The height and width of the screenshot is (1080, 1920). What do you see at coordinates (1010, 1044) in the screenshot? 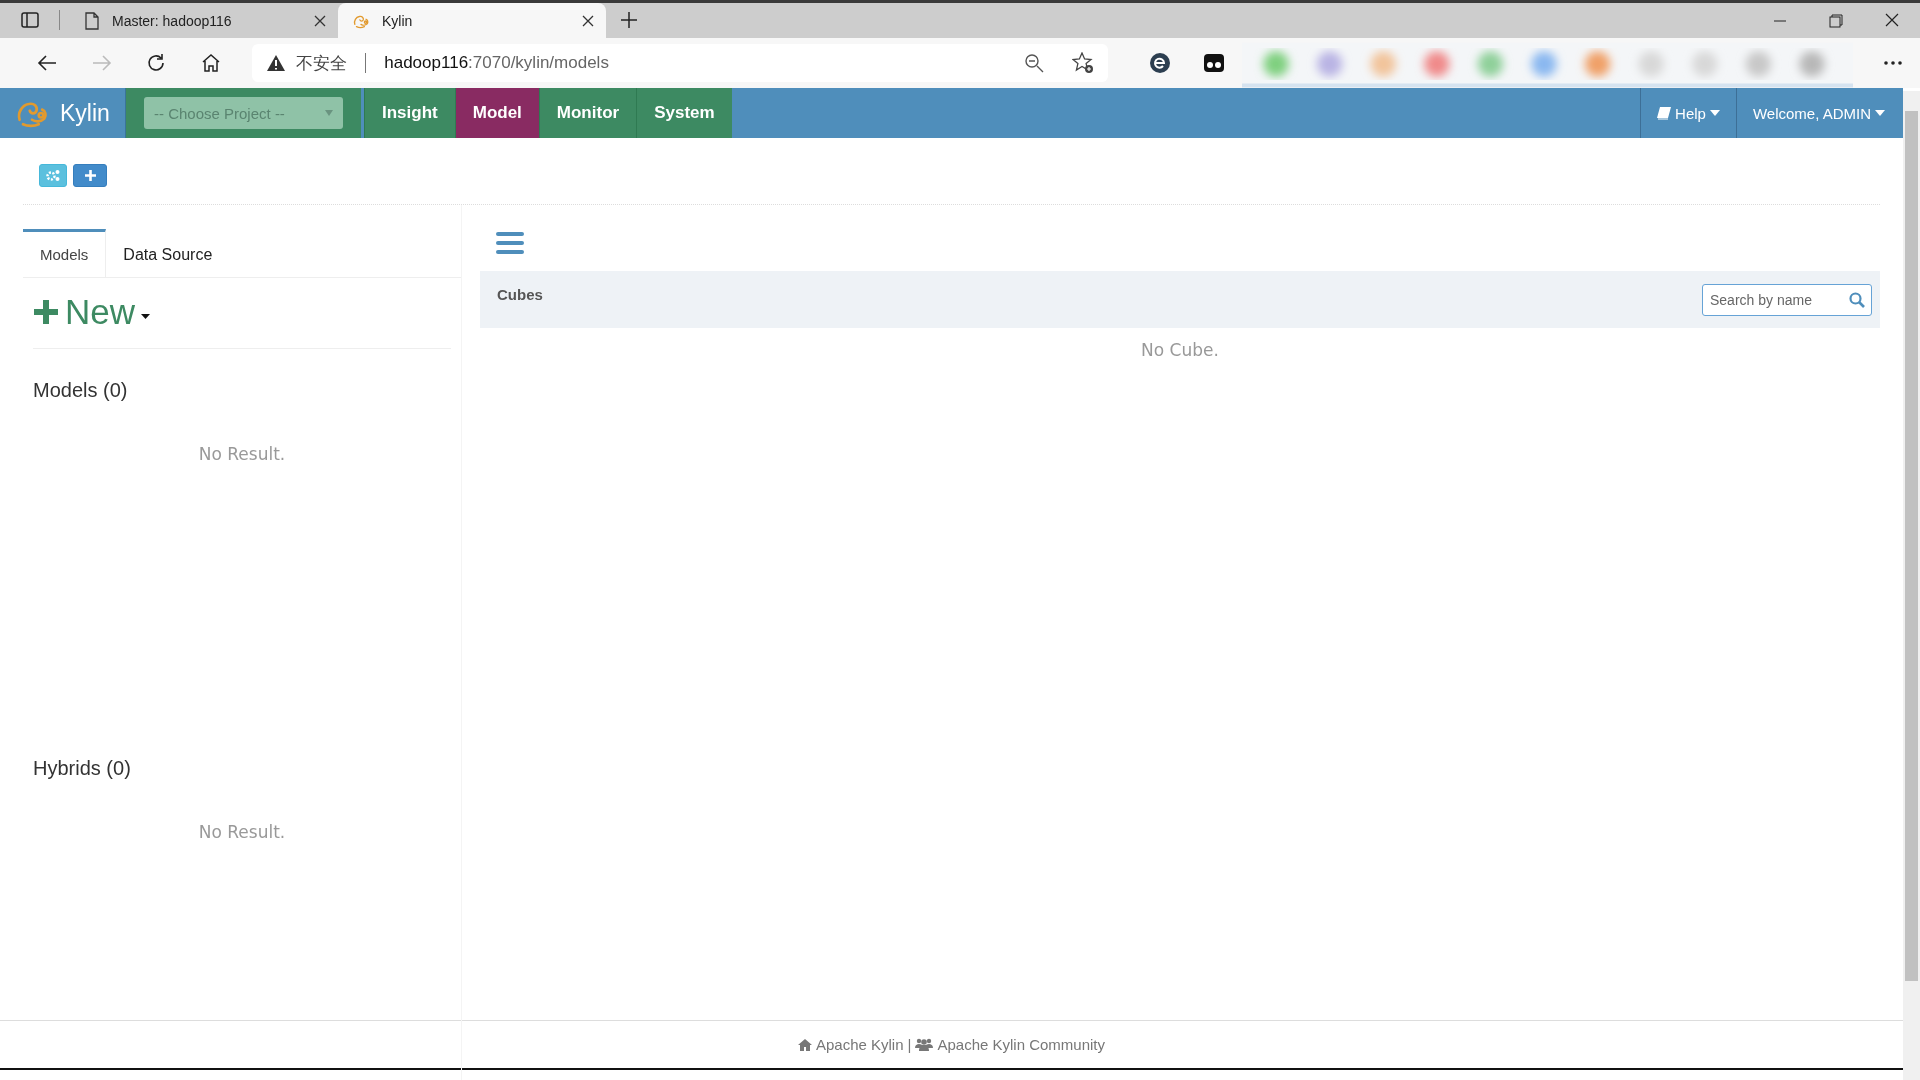
I see `footer-link: Apache Kylin Community` at bounding box center [1010, 1044].